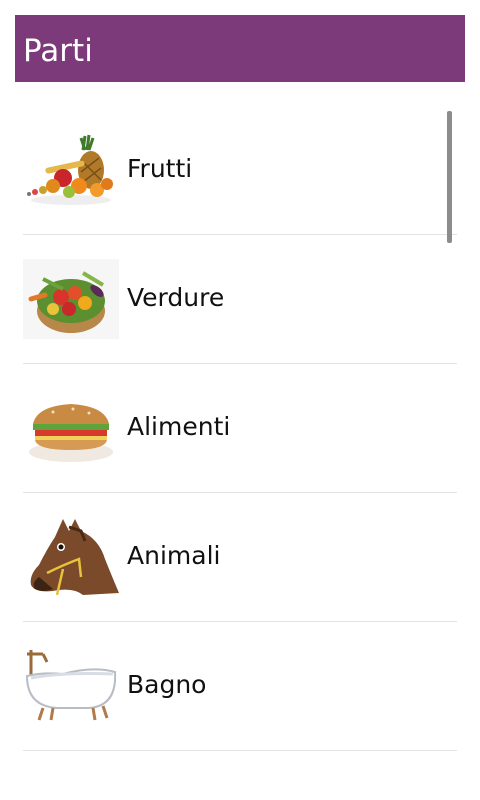 The width and height of the screenshot is (480, 800). What do you see at coordinates (71, 428) in the screenshot?
I see `sandwich-icon` at bounding box center [71, 428].